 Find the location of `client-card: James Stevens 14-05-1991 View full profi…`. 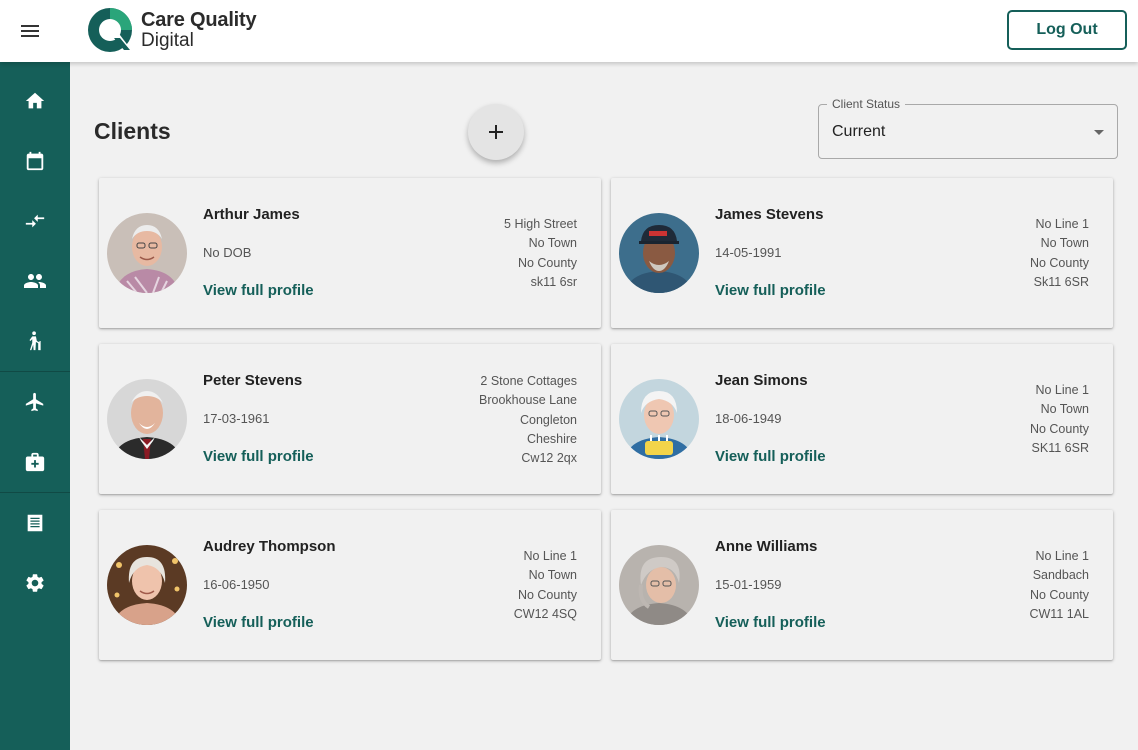

client-card: James Stevens 14-05-1991 View full profi… is located at coordinates (862, 253).